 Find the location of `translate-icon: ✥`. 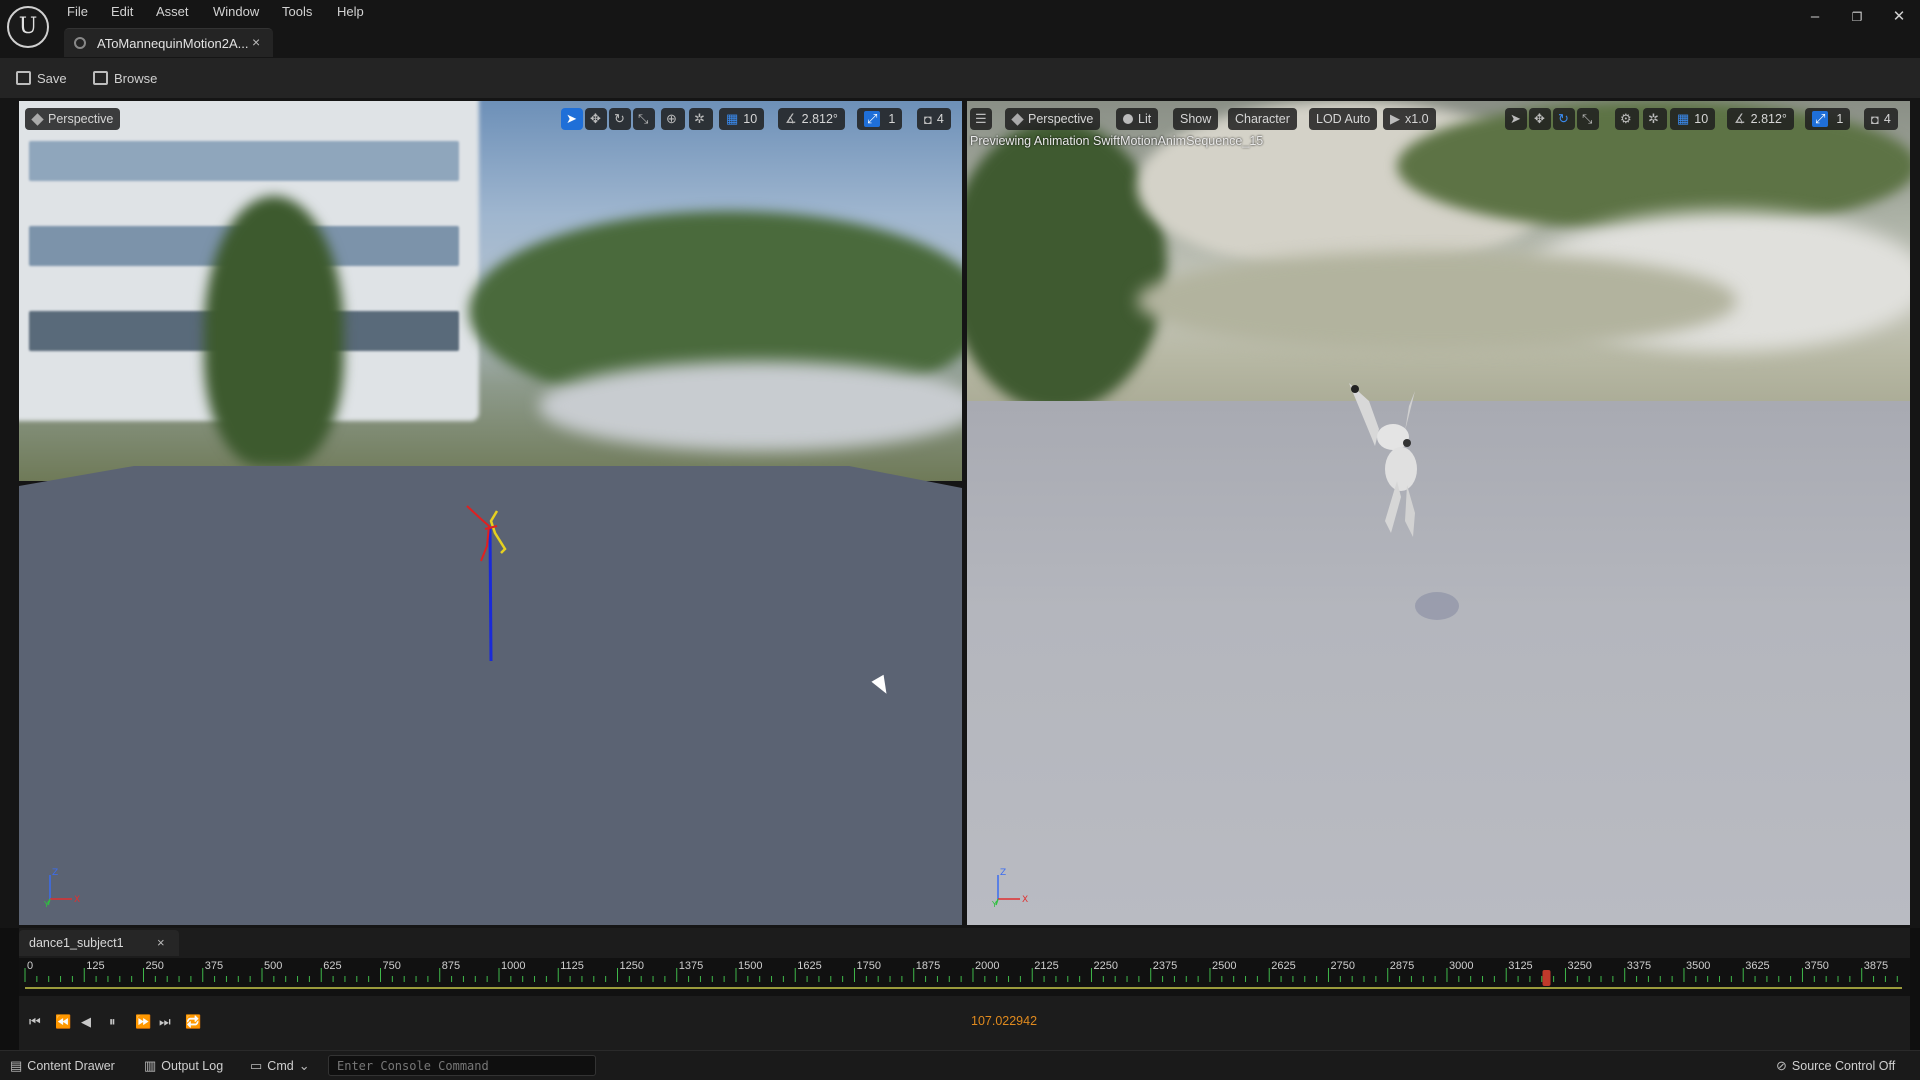

translate-icon: ✥ is located at coordinates (1539, 118).